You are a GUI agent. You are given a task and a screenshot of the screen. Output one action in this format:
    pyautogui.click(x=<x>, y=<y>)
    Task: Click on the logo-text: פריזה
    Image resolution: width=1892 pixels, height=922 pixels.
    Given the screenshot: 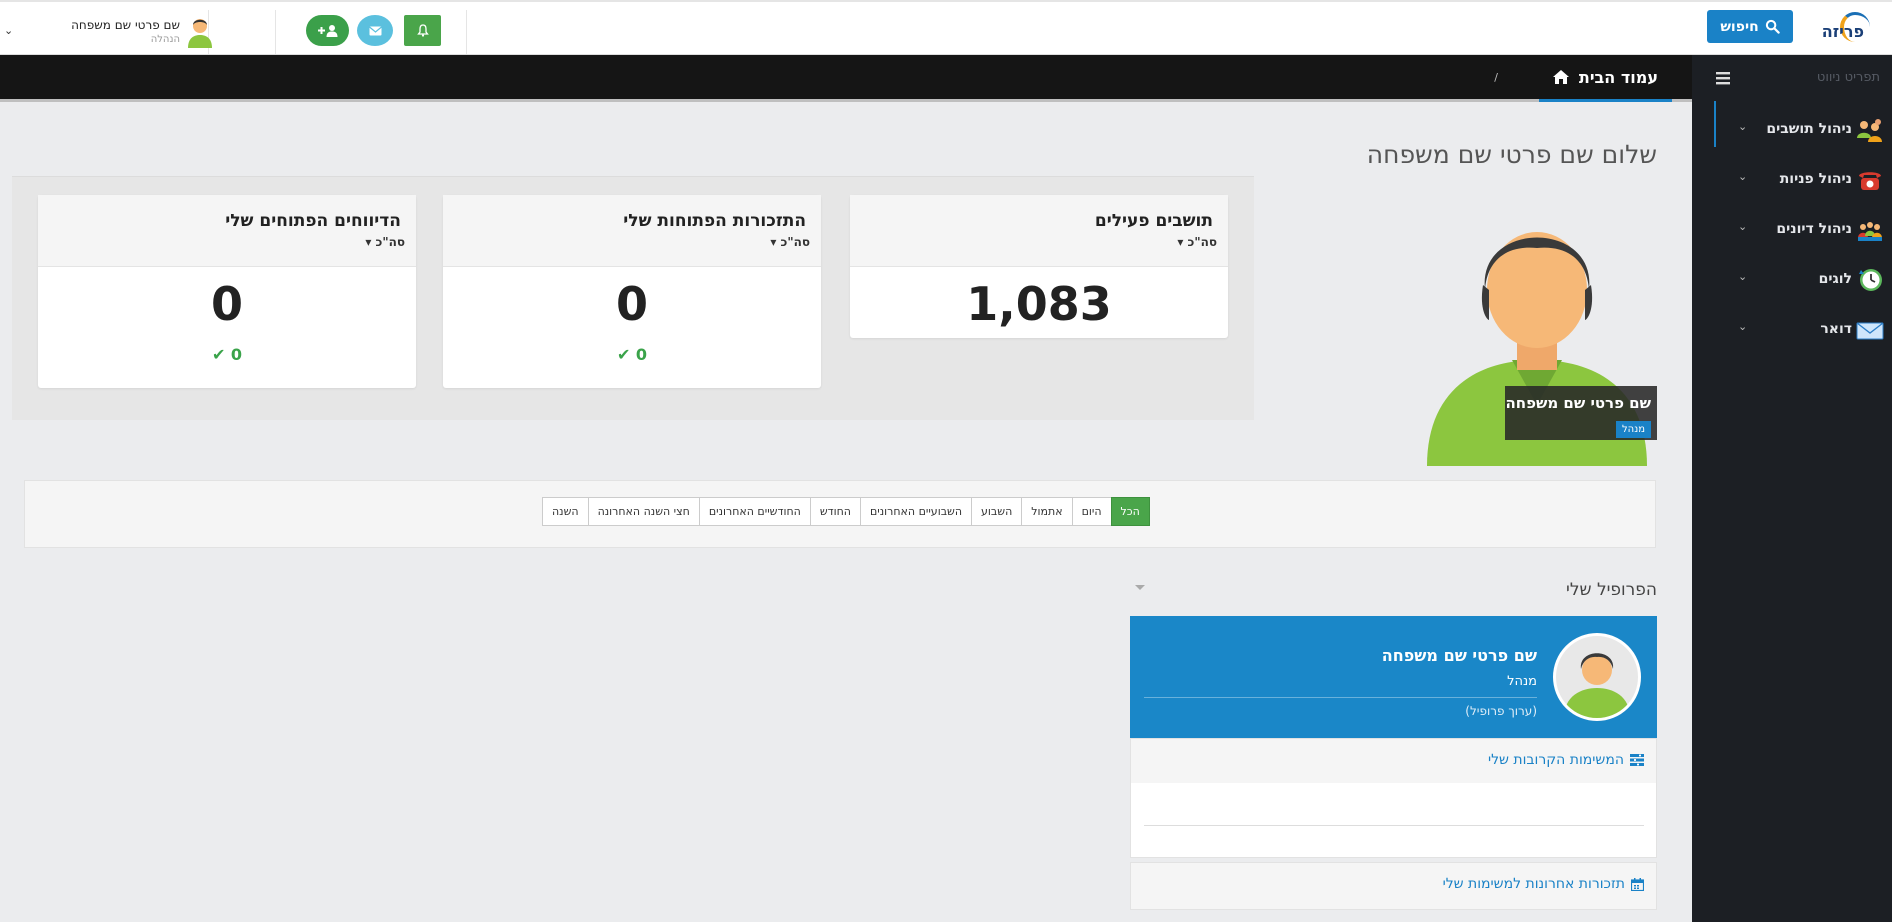 What is the action you would take?
    pyautogui.click(x=1842, y=31)
    